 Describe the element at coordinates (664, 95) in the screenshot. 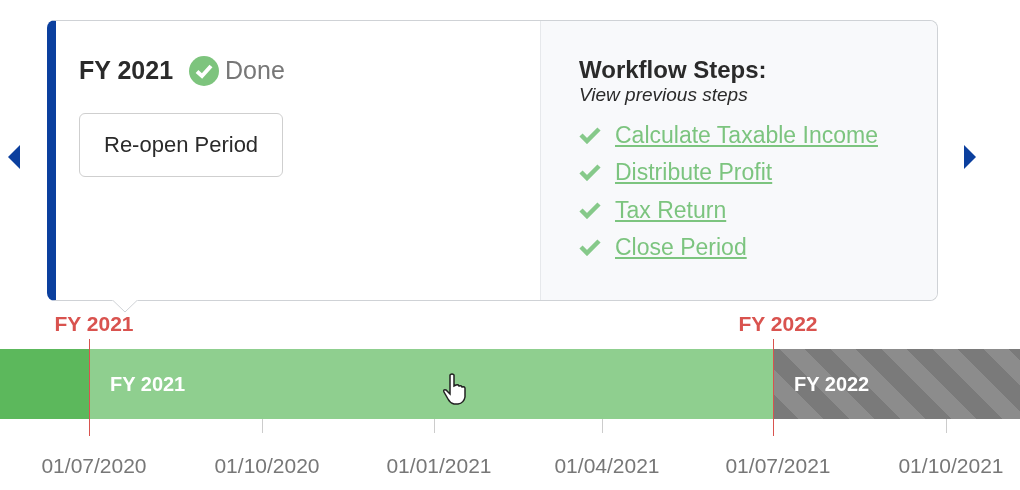

I see `workflow-subtitle: View previous steps` at that location.